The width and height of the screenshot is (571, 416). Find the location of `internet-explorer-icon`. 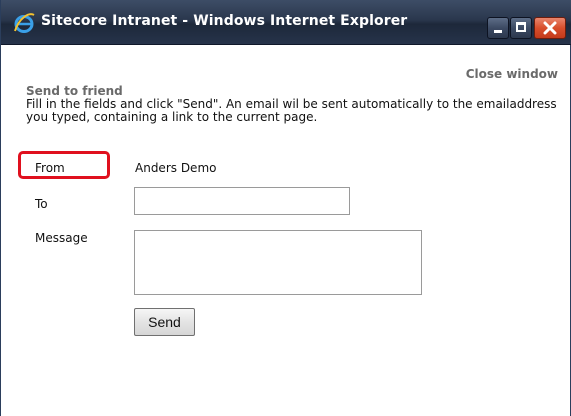

internet-explorer-icon is located at coordinates (24, 23).